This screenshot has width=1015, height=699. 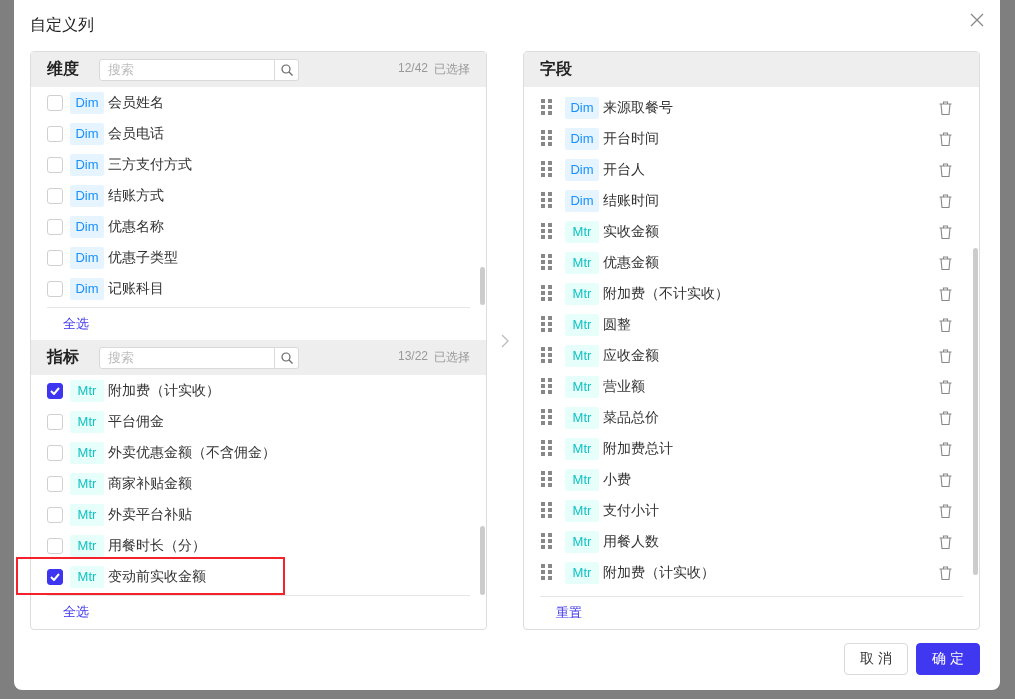 What do you see at coordinates (63, 357) in the screenshot?
I see `section-title: 指标` at bounding box center [63, 357].